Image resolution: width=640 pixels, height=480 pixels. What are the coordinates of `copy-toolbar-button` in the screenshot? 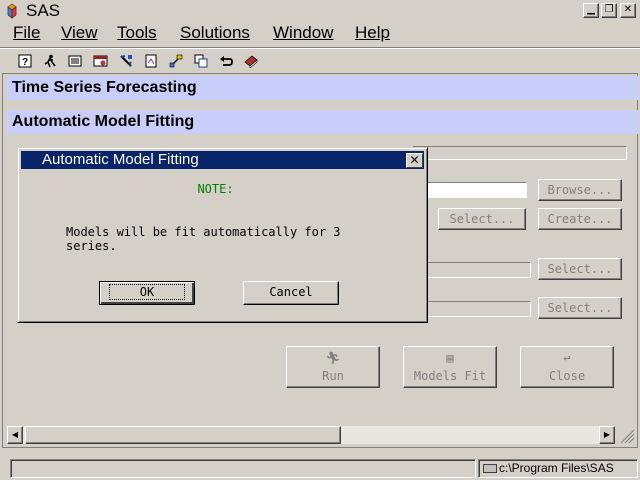 It's located at (201, 61).